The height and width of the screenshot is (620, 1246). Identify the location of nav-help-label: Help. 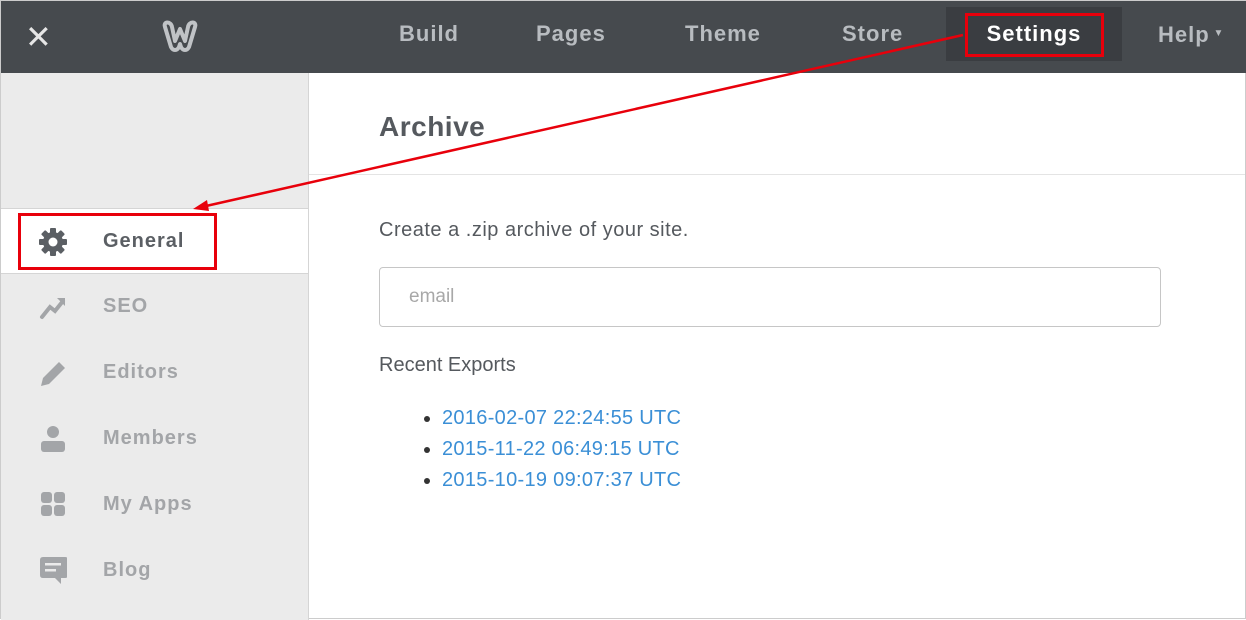
(1184, 34).